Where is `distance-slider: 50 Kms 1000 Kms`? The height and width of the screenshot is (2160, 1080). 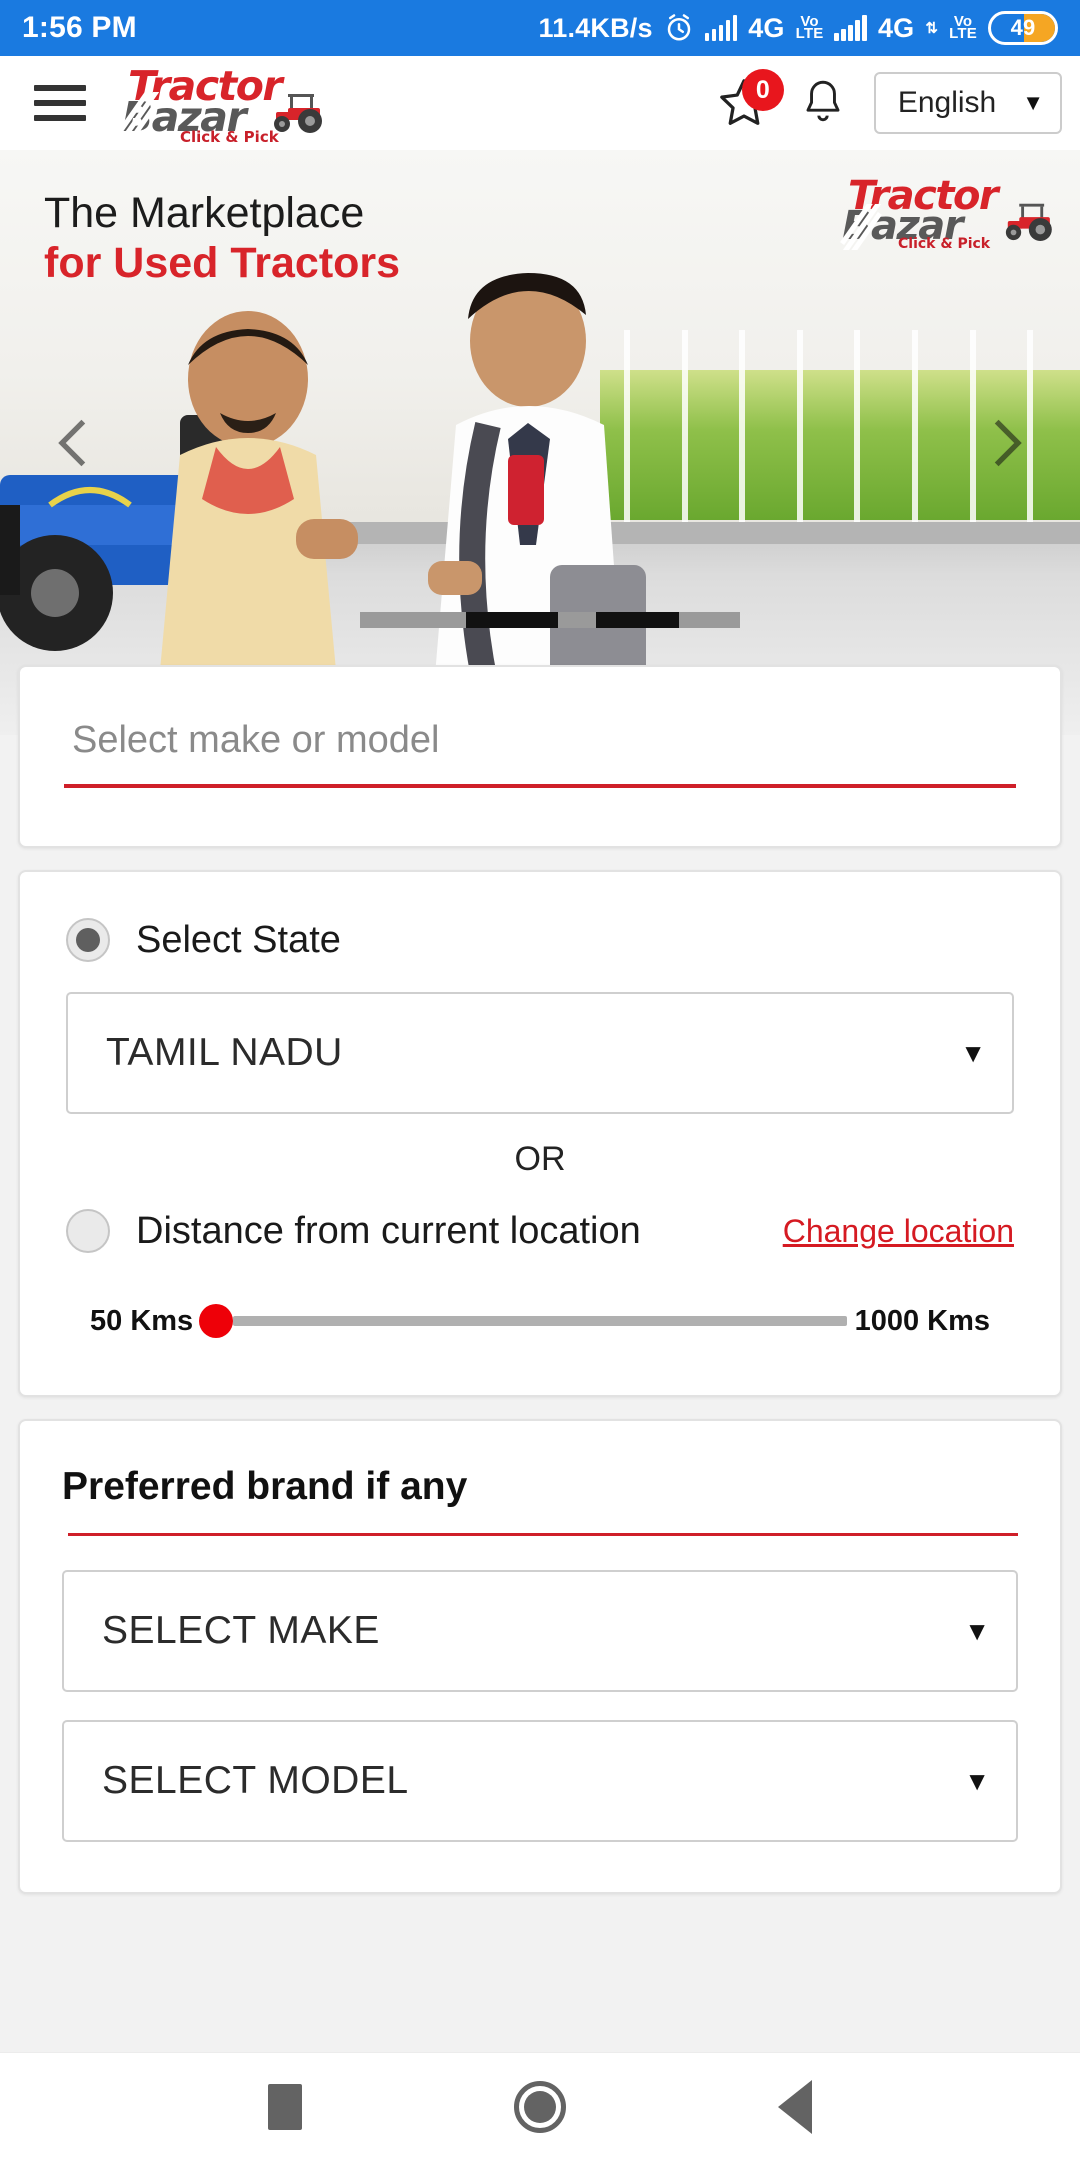
distance-slider: 50 Kms 1000 Kms is located at coordinates (540, 1321).